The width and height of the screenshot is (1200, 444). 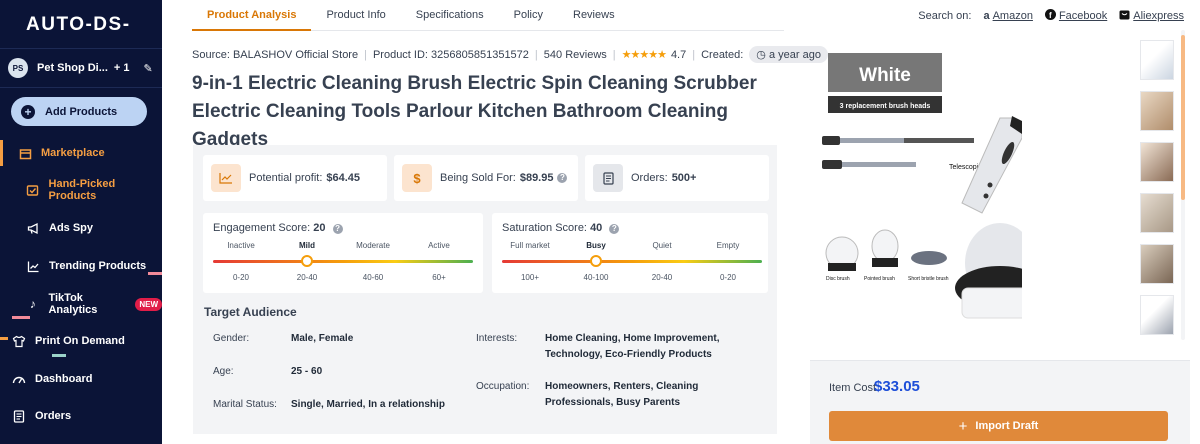 What do you see at coordinates (1013, 16) in the screenshot?
I see `amazon-link: Amazon` at bounding box center [1013, 16].